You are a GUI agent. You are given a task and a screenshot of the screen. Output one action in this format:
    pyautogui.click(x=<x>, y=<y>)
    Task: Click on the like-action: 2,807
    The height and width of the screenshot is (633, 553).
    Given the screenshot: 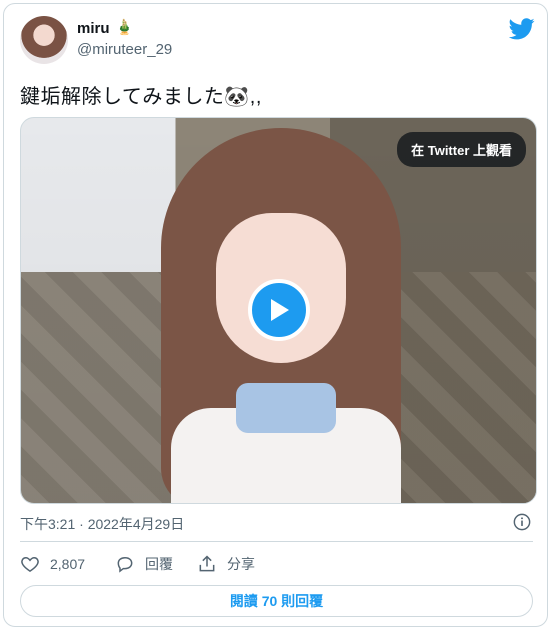 What is the action you would take?
    pyautogui.click(x=52, y=564)
    